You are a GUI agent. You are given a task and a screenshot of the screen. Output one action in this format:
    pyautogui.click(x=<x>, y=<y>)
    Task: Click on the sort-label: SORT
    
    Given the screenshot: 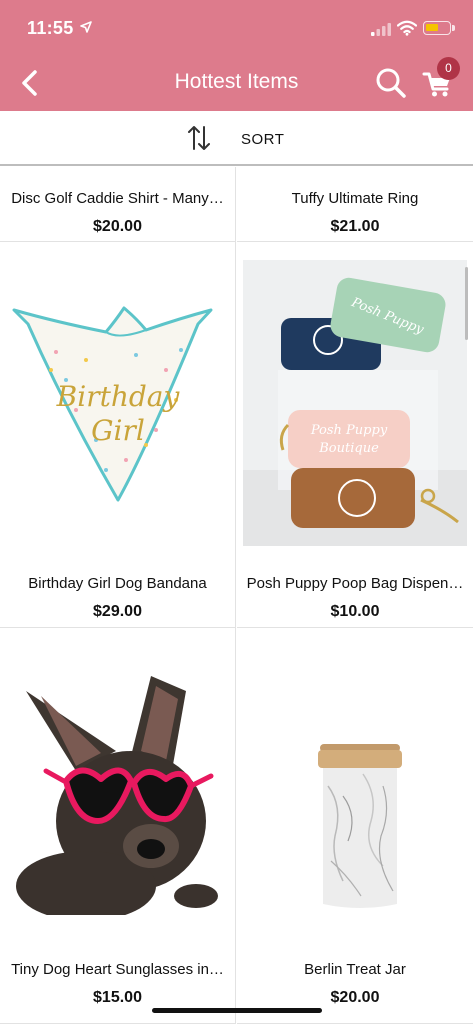 What is the action you would take?
    pyautogui.click(x=263, y=139)
    